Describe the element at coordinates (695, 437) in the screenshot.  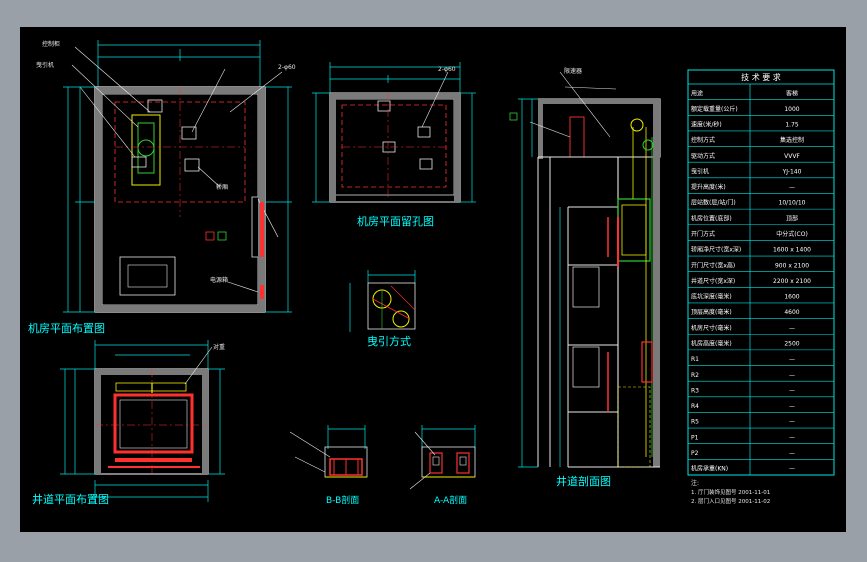
I see `spec-row-label: P1` at that location.